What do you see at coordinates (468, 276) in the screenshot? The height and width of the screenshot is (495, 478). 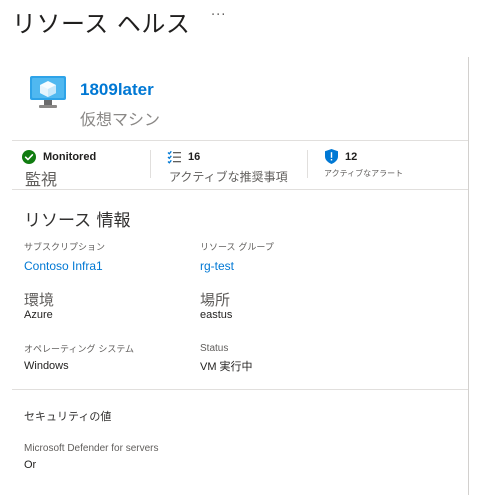 I see `panel-border` at bounding box center [468, 276].